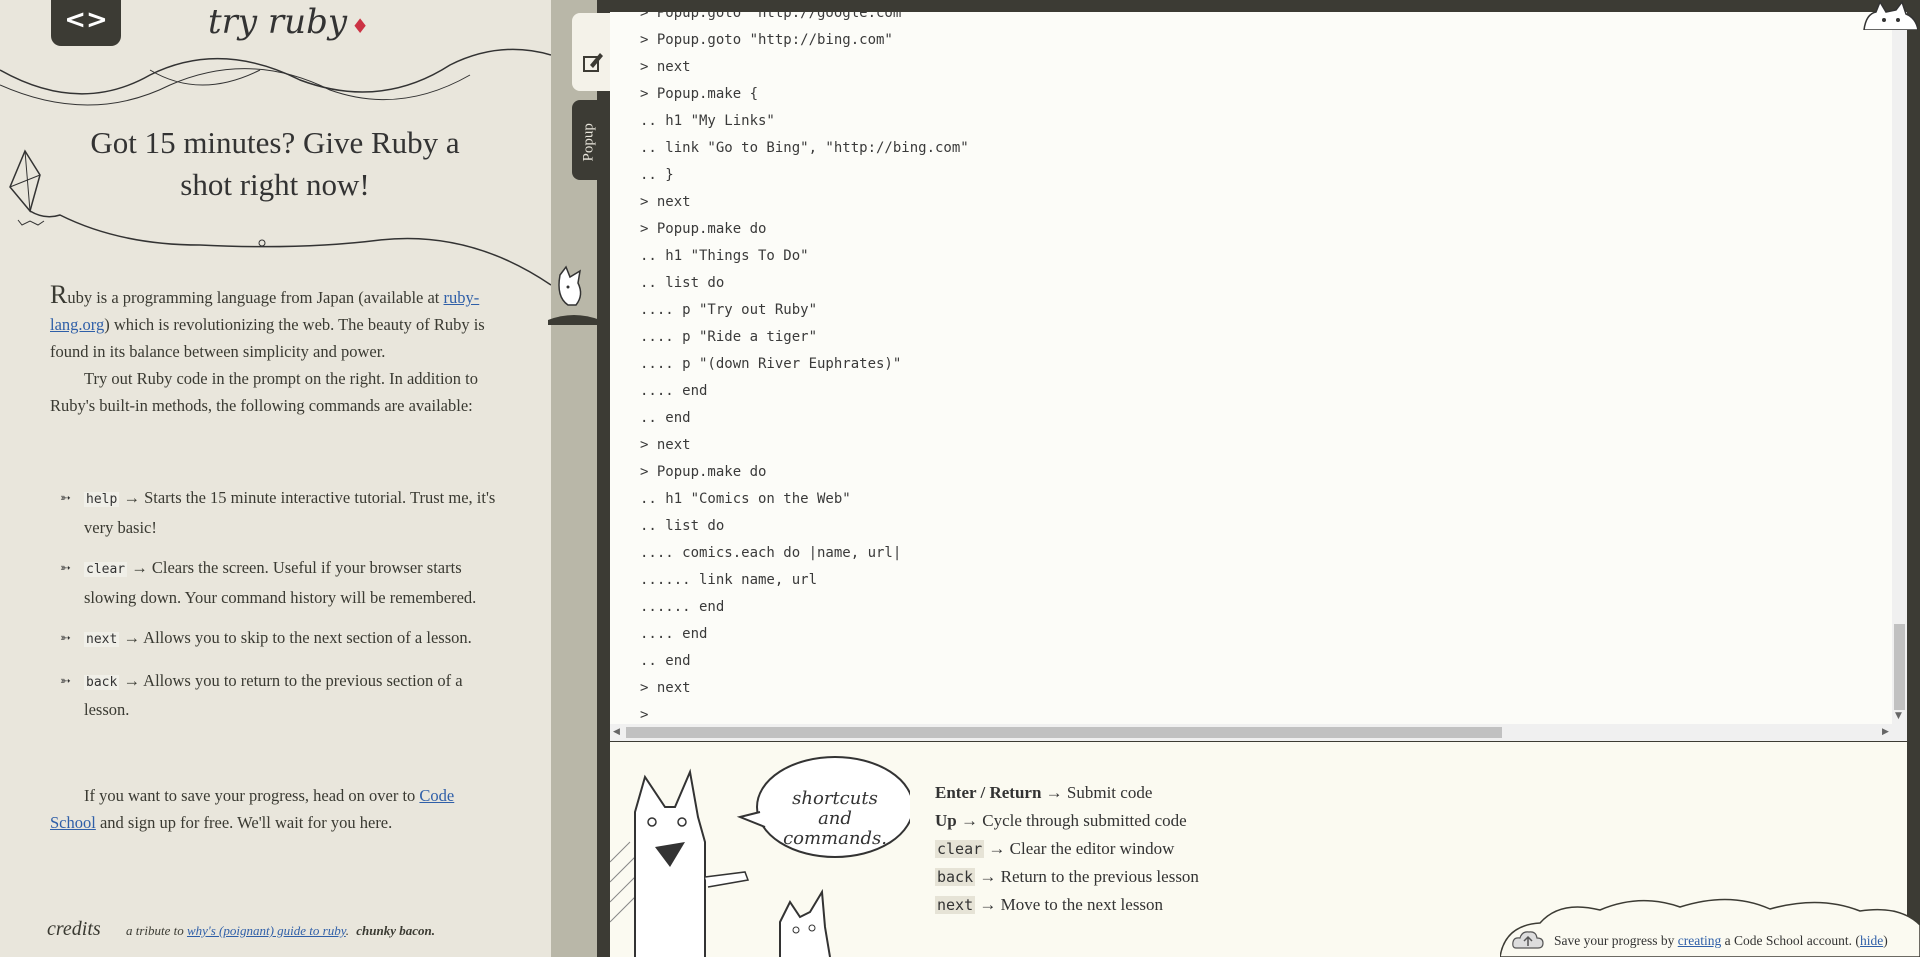  Describe the element at coordinates (593, 62) in the screenshot. I see `edit-icon` at that location.